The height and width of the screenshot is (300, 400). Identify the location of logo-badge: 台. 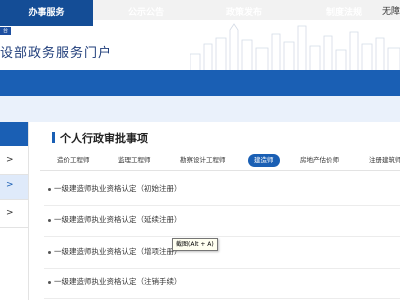
(5, 31).